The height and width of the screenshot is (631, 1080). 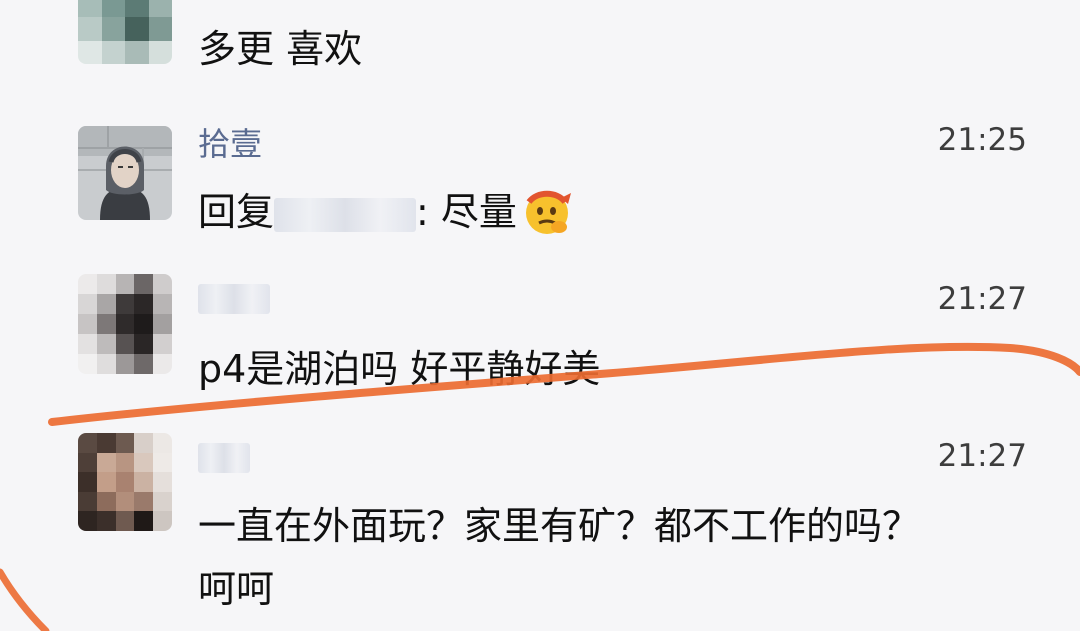 What do you see at coordinates (125, 32) in the screenshot?
I see `avatar-top-blurred` at bounding box center [125, 32].